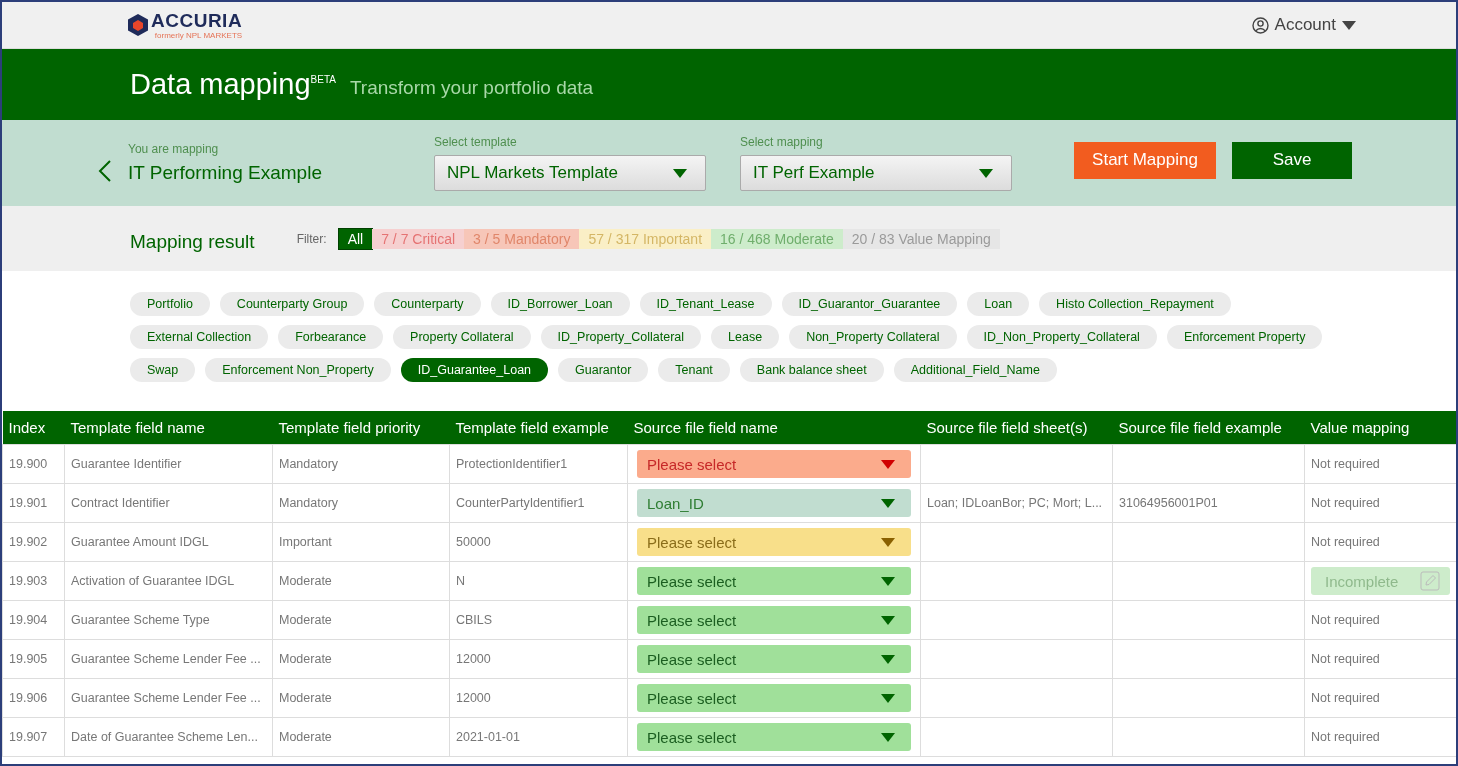 The width and height of the screenshot is (1458, 766). What do you see at coordinates (538, 428) in the screenshot?
I see `column-header: Template field example` at bounding box center [538, 428].